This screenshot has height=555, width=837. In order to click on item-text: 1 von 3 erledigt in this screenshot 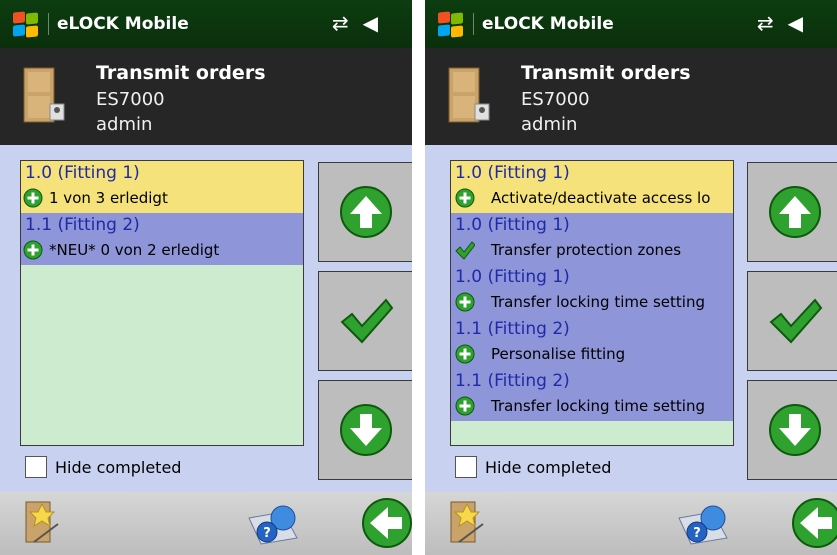, I will do `click(108, 198)`.